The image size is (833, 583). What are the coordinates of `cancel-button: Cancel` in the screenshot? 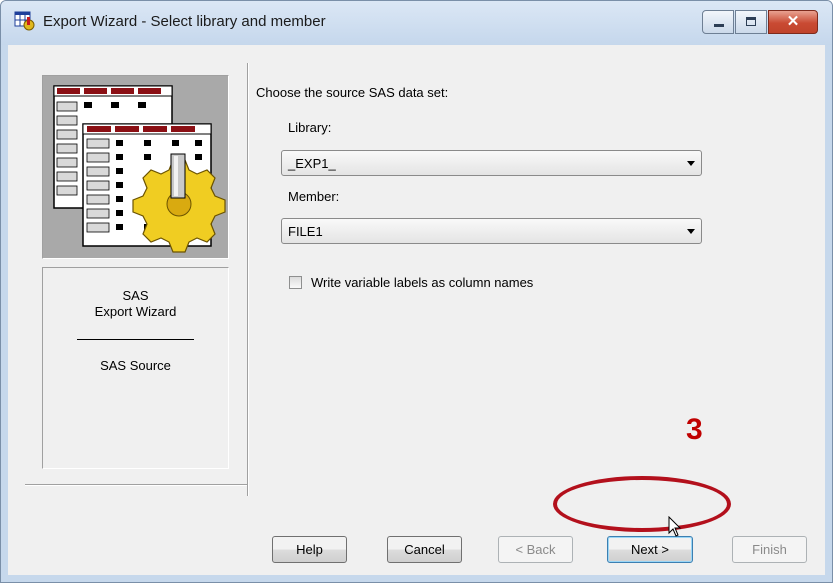 It's located at (424, 549).